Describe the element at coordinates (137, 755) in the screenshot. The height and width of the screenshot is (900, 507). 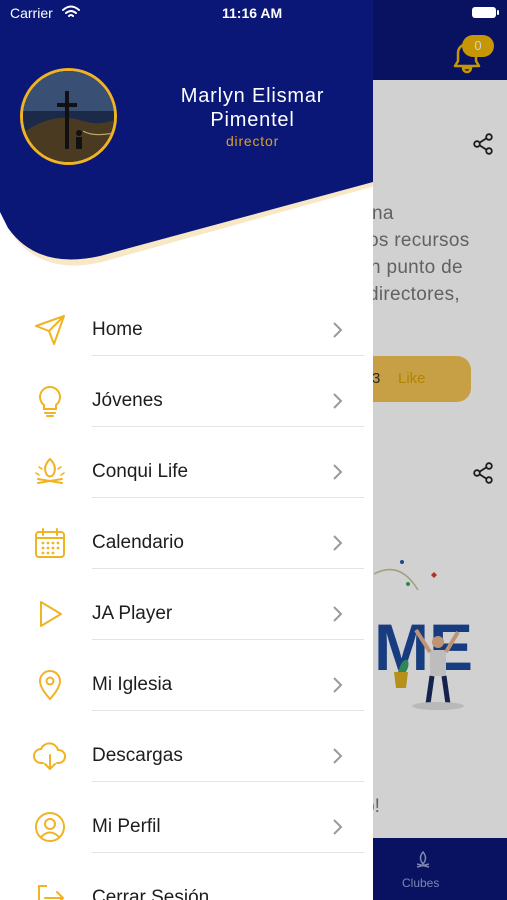
I see `menu-item-label: Descargas` at that location.